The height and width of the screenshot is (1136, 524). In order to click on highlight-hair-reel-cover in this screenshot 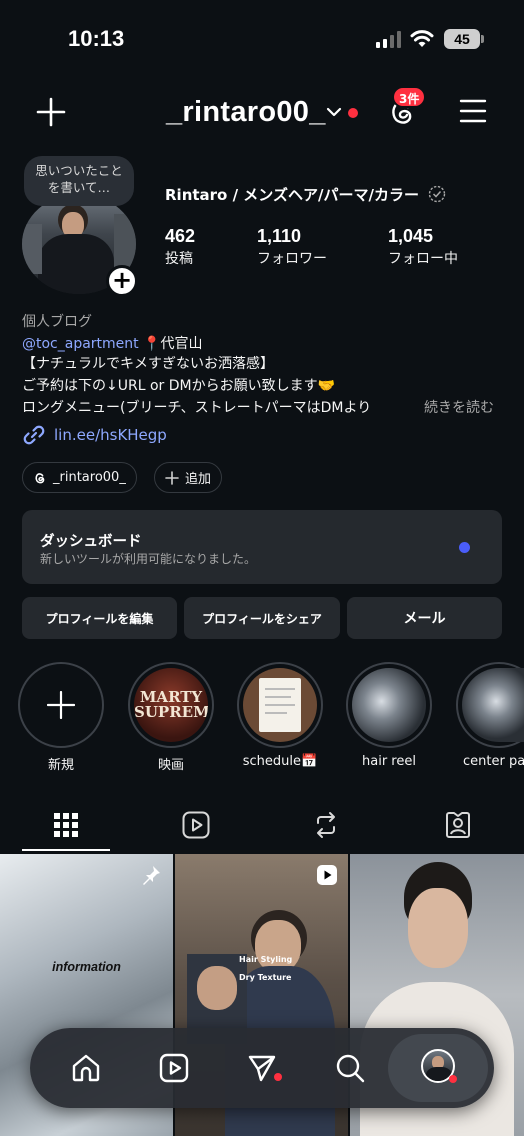, I will do `click(389, 705)`.